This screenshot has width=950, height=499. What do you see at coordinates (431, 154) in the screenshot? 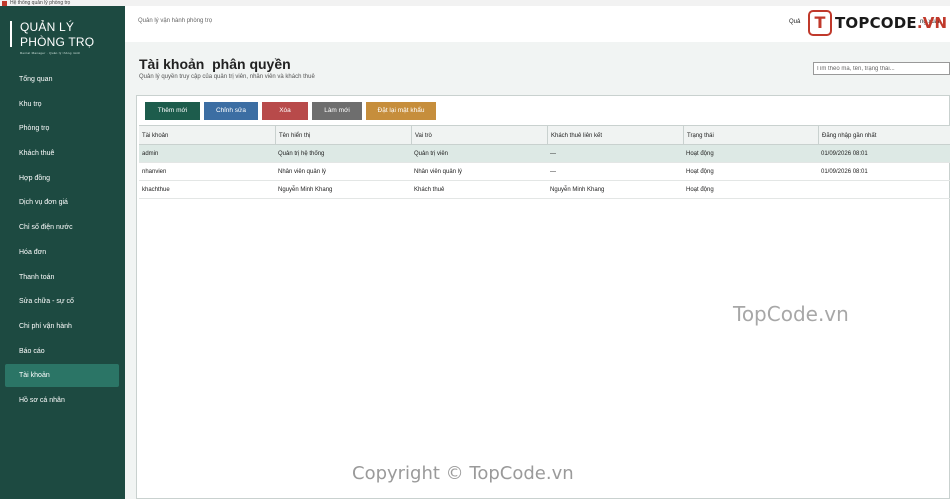
I see `table-cell: Quản trị viên` at bounding box center [431, 154].